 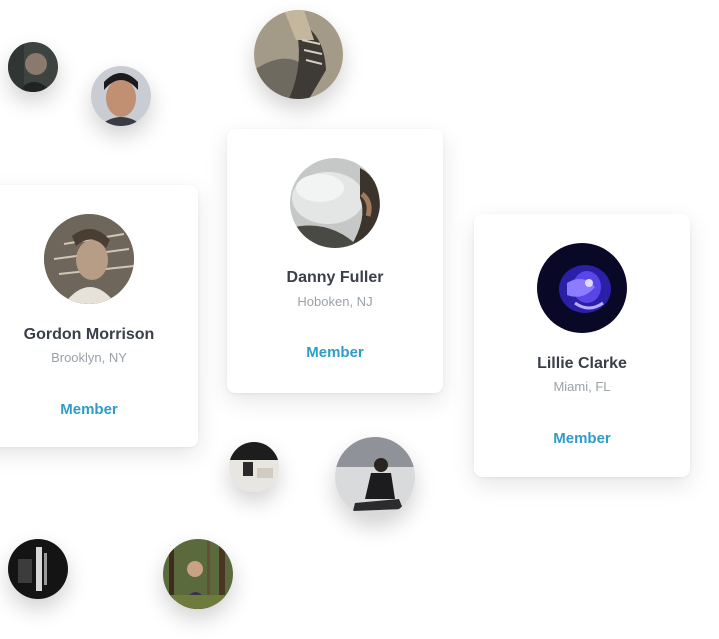 I want to click on avatar-bubble-man-dark, so click(x=33, y=67).